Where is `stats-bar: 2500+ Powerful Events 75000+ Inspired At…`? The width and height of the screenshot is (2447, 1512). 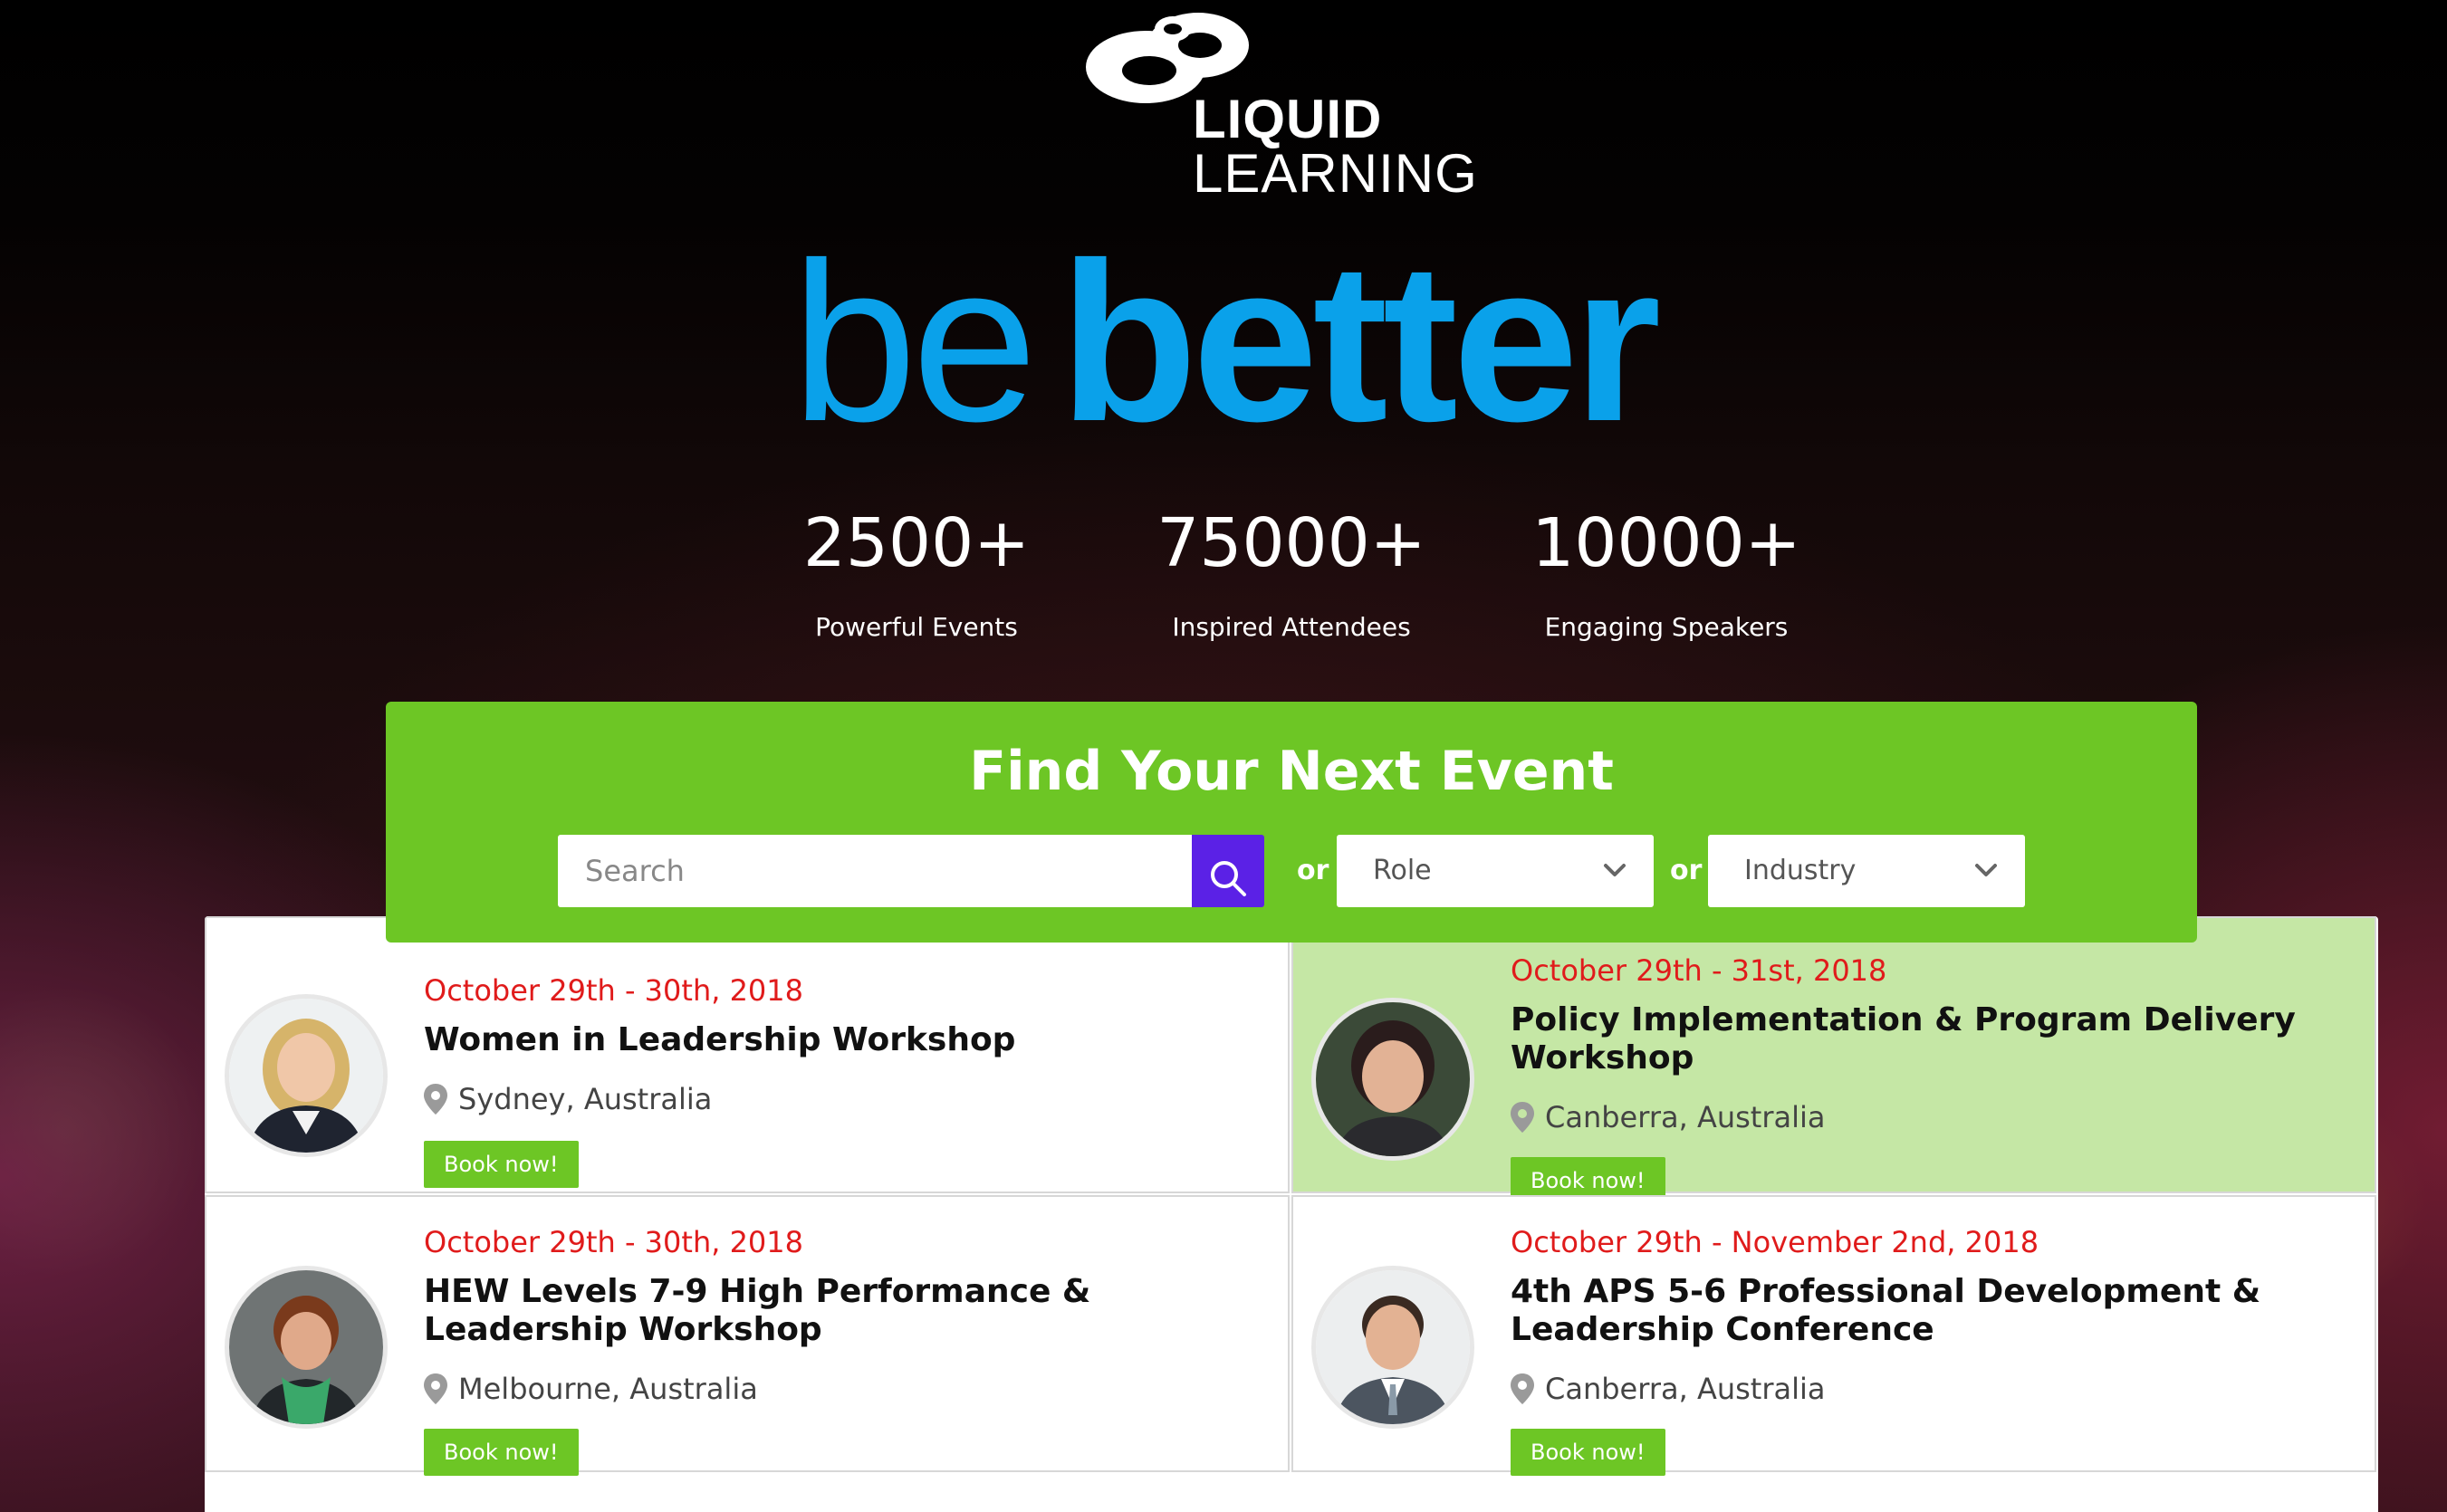
stats-bar: 2500+ Powerful Events 75000+ Inspired At… is located at coordinates (1223, 583).